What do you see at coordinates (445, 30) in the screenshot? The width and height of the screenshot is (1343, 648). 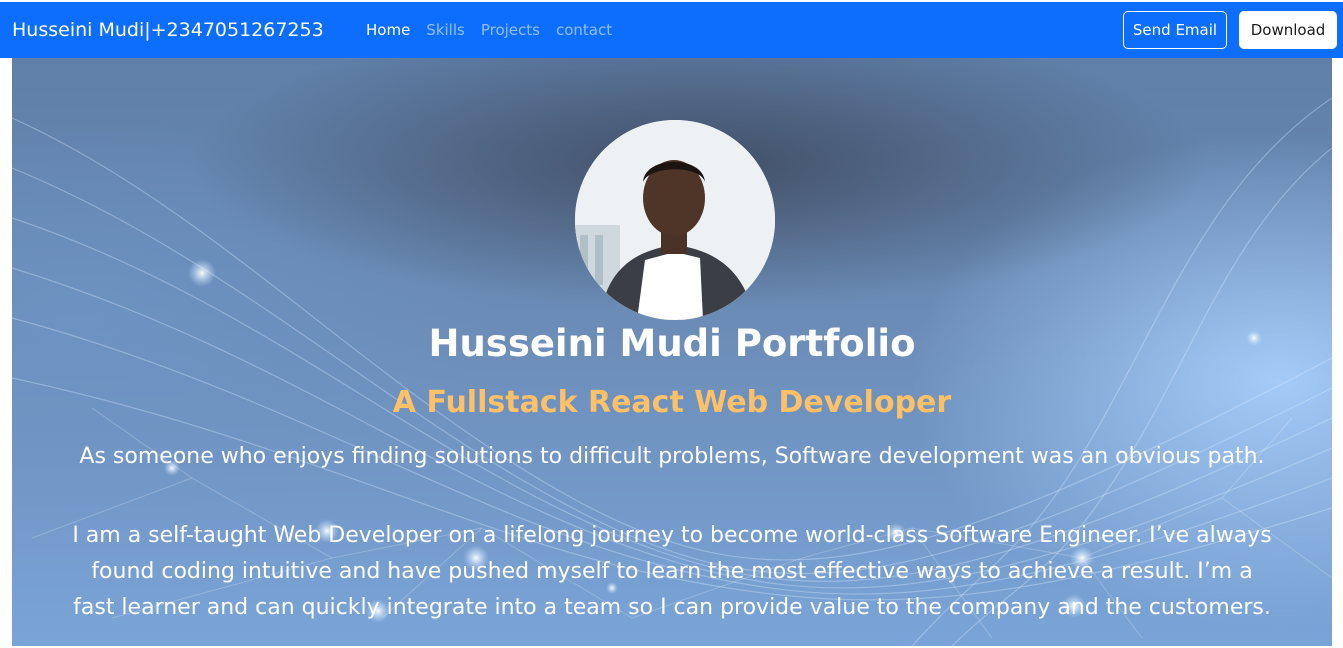 I see `nav-link-skills: Skills` at bounding box center [445, 30].